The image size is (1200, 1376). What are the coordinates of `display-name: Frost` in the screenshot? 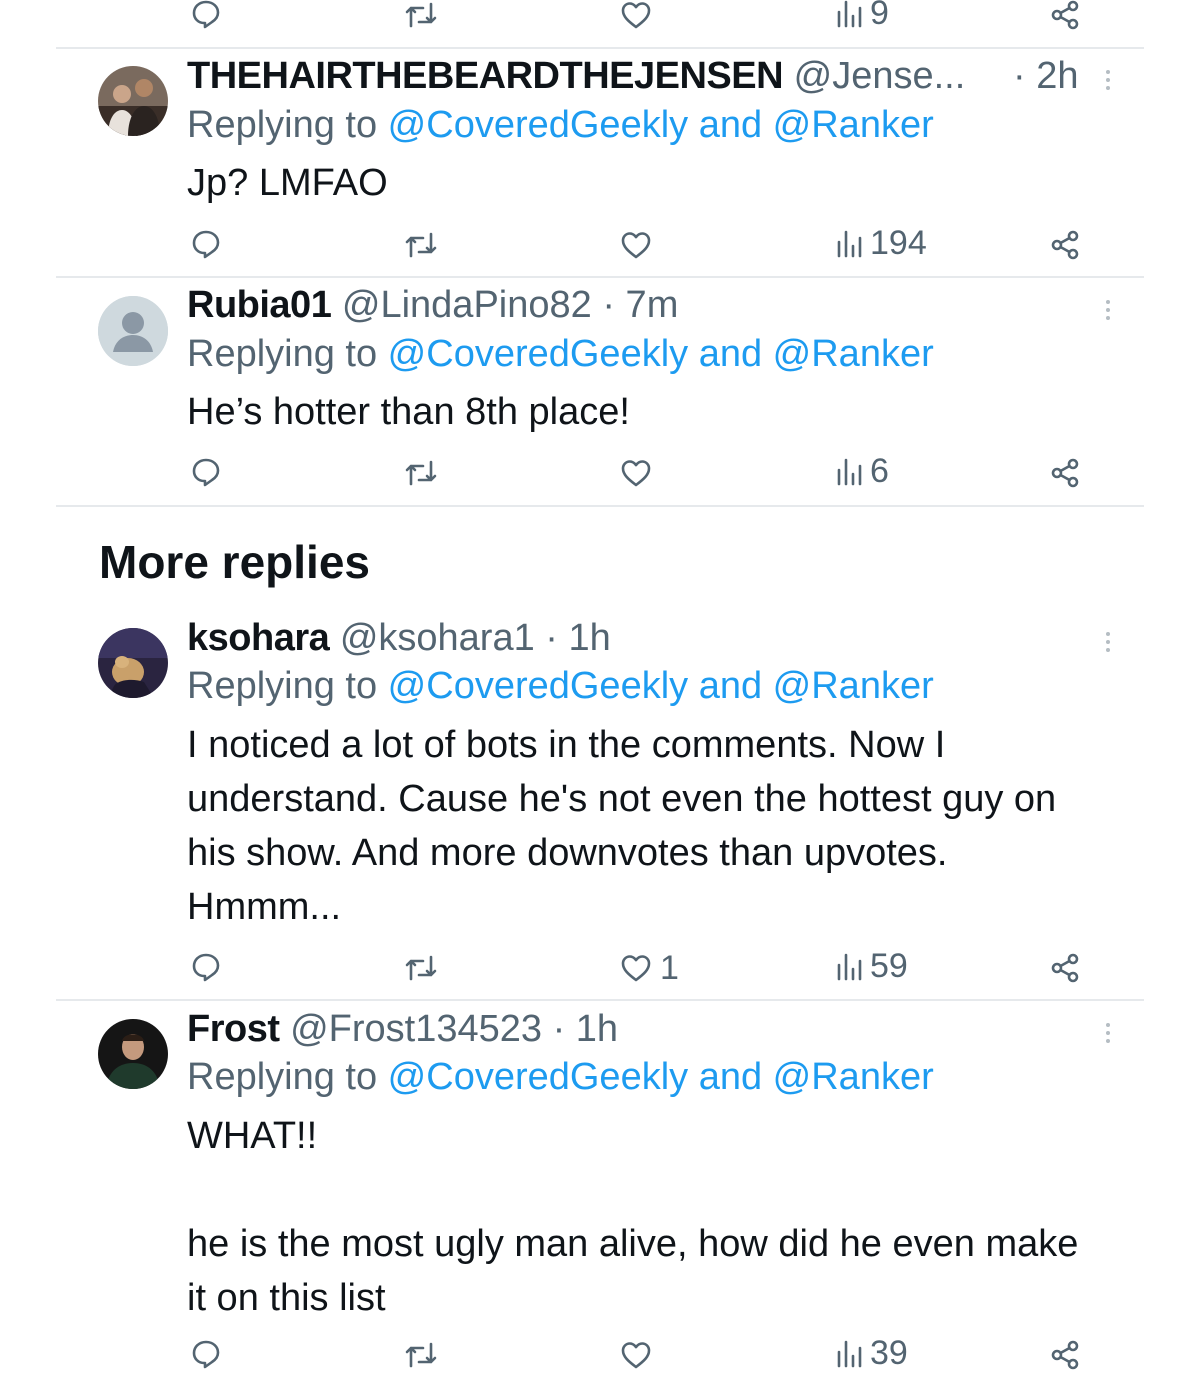 It's located at (233, 1029).